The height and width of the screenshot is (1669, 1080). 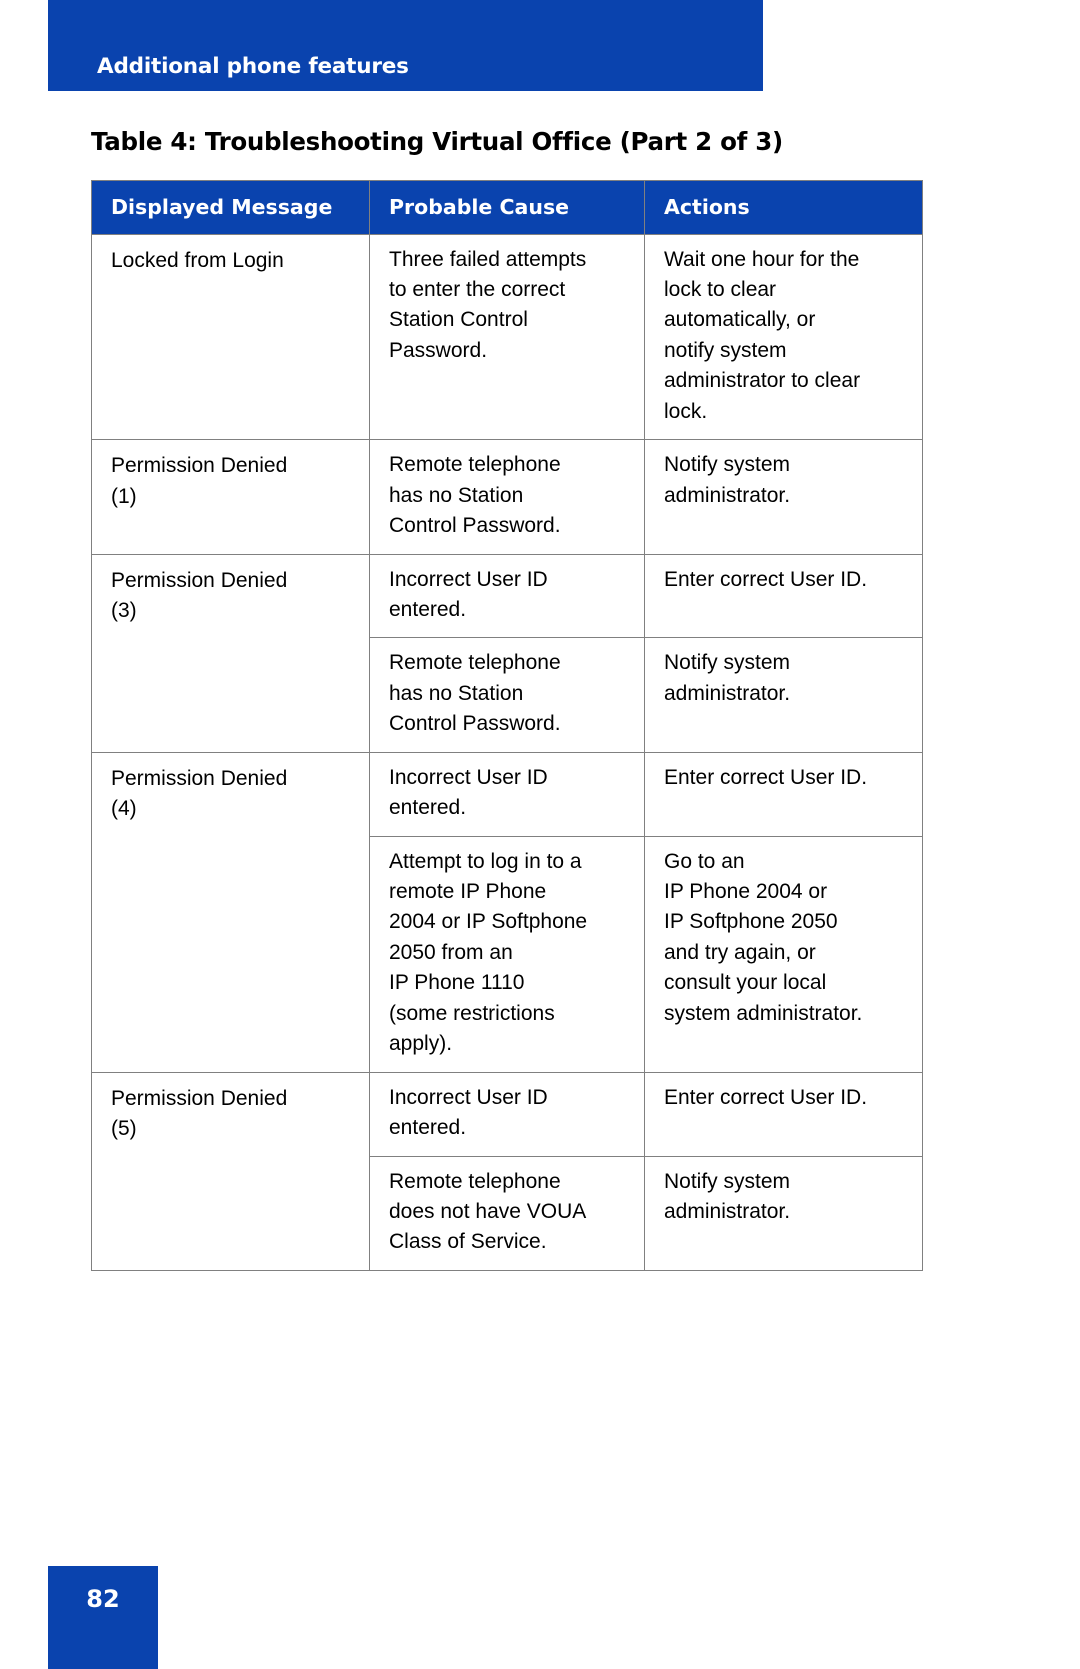 I want to click on cell-displayed-message: Locked from Login, so click(x=230, y=337).